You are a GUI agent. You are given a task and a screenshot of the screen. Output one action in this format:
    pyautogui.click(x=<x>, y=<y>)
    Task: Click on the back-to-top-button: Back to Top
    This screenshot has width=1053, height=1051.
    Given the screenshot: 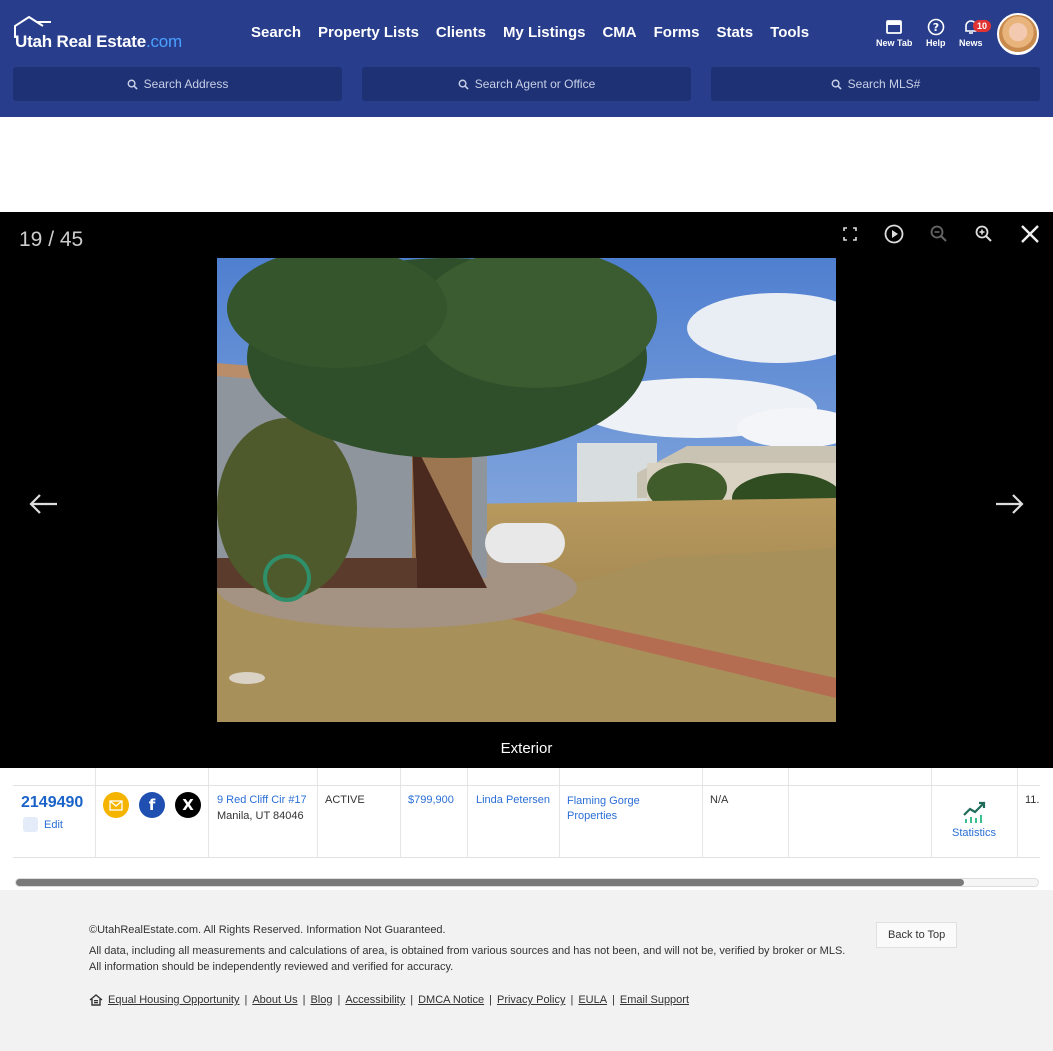 What is the action you would take?
    pyautogui.click(x=917, y=935)
    